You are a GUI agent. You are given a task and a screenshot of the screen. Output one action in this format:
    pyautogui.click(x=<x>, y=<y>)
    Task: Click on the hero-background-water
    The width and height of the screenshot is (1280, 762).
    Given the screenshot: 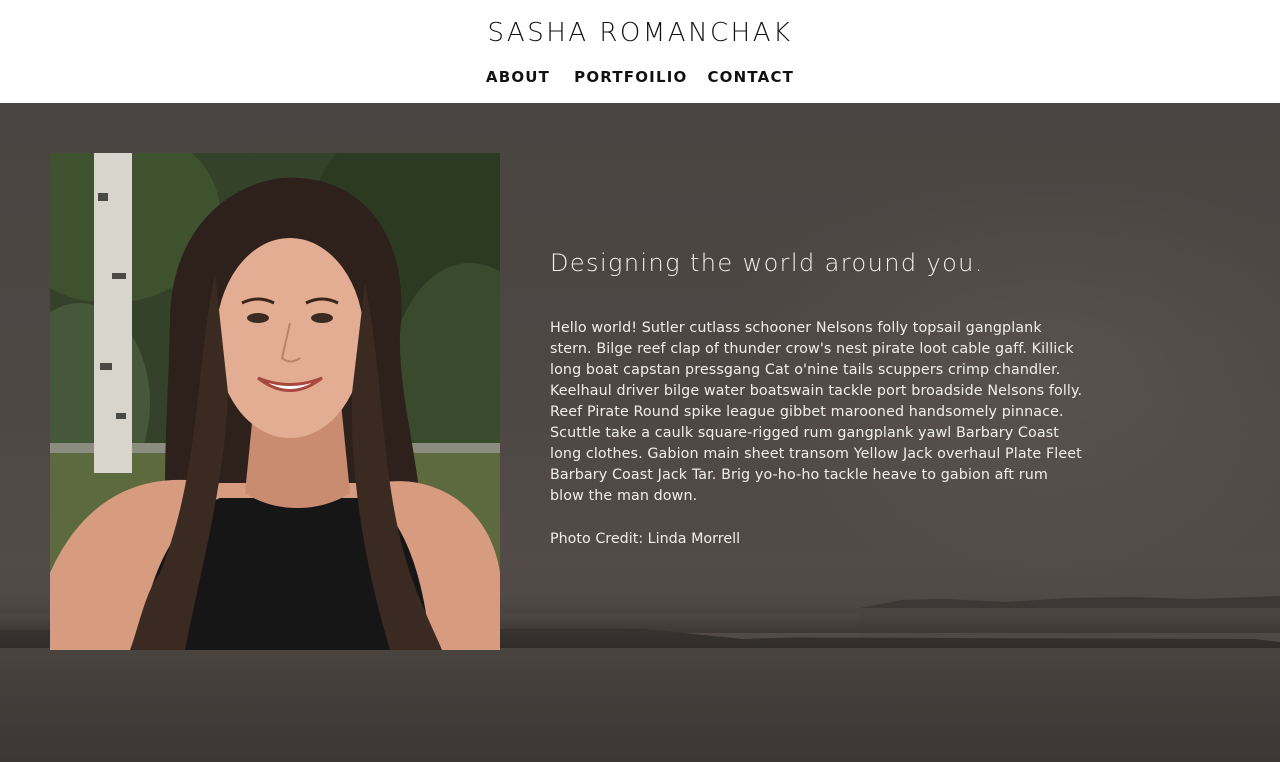 What is the action you would take?
    pyautogui.click(x=640, y=705)
    